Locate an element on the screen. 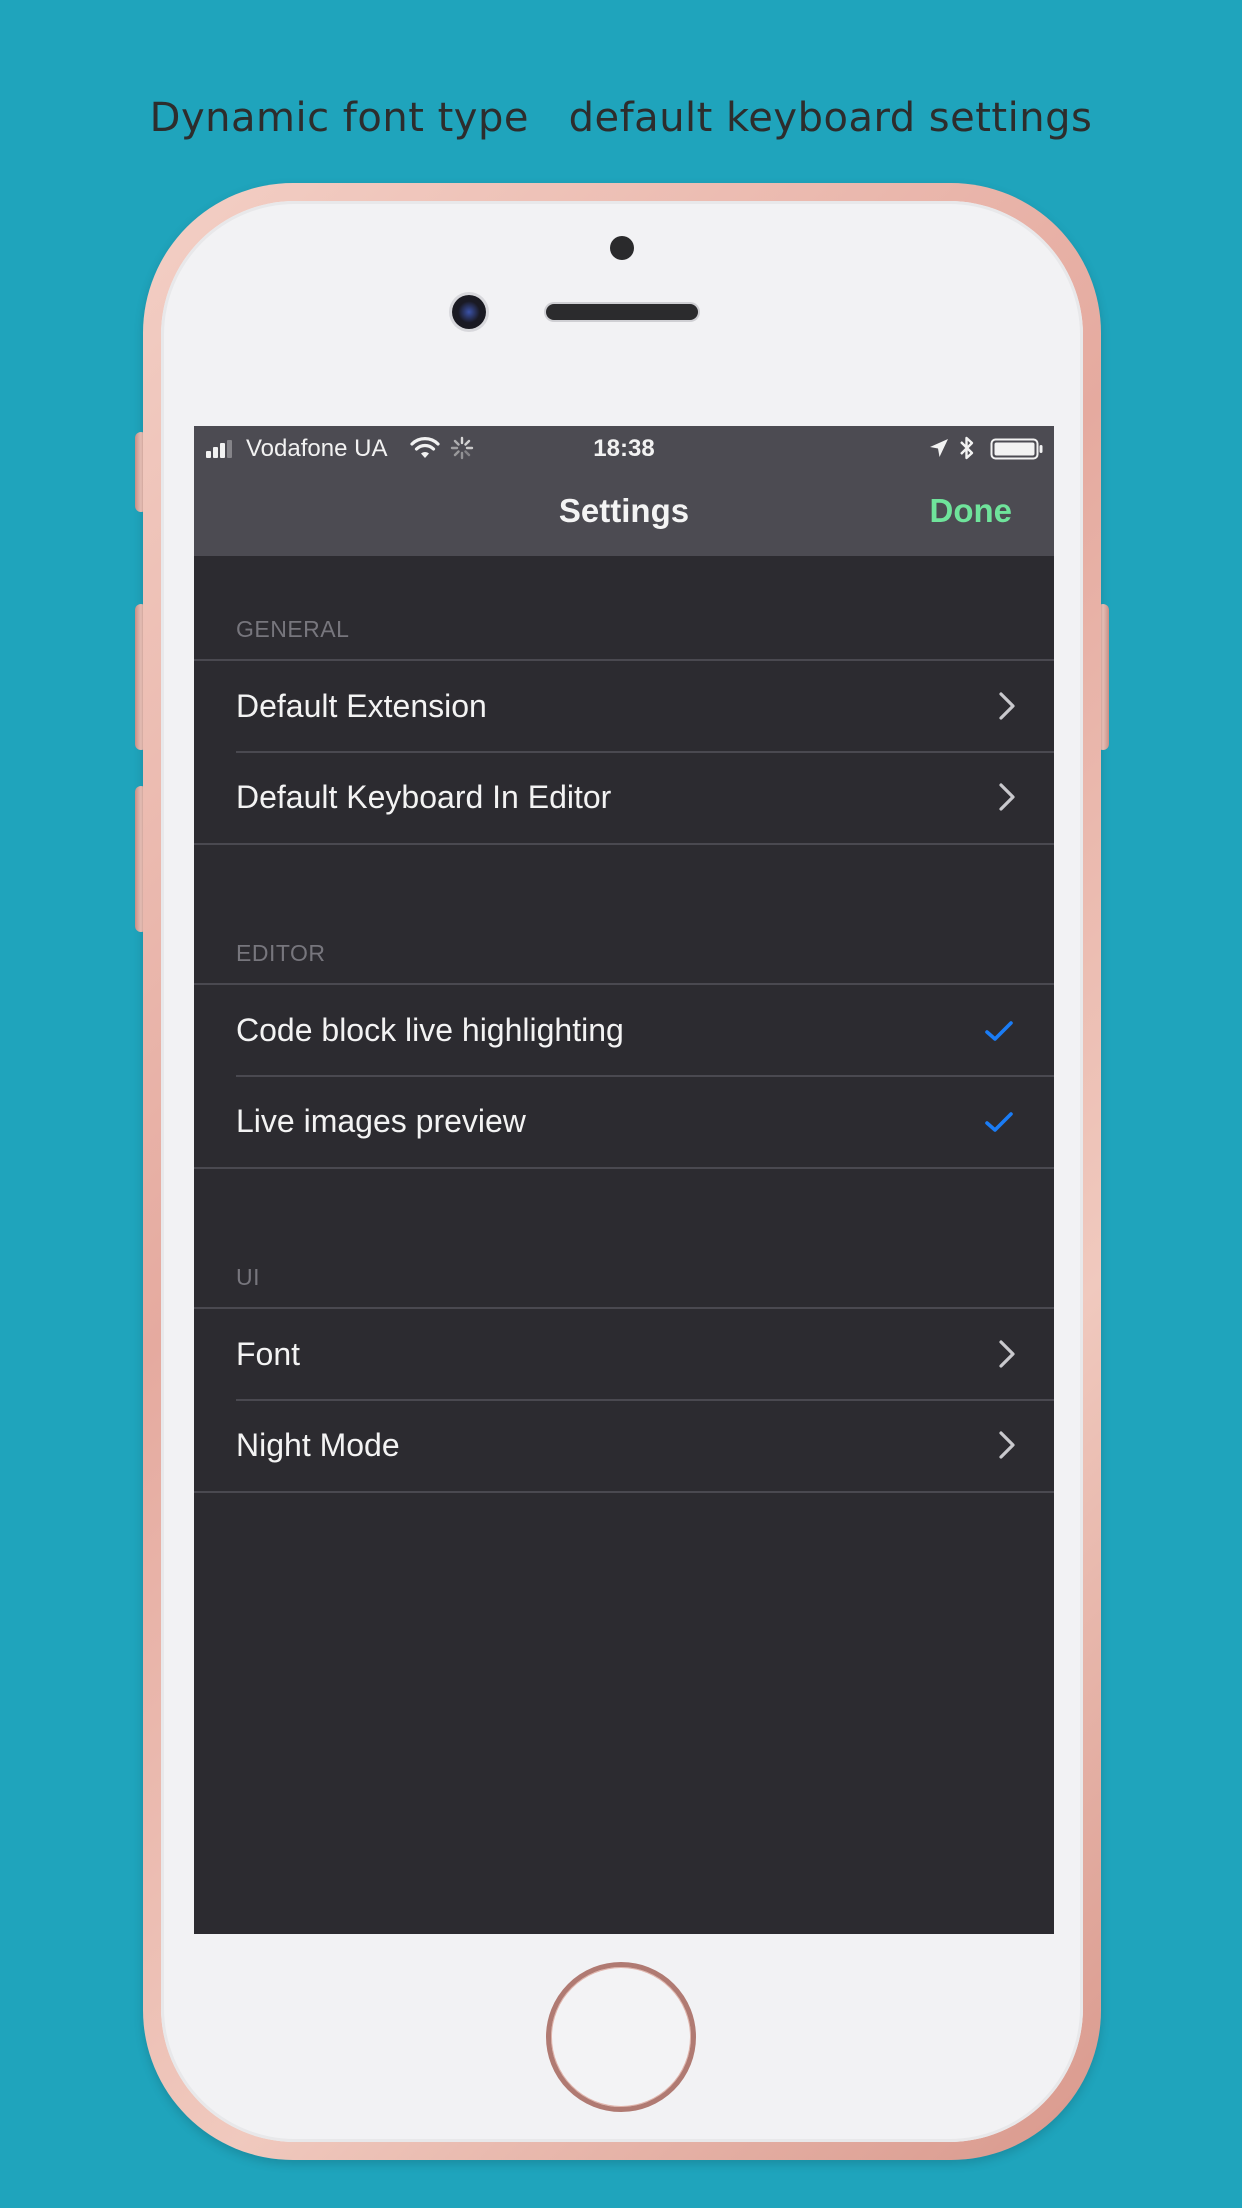  section-header-general: GENERAL is located at coordinates (293, 629).